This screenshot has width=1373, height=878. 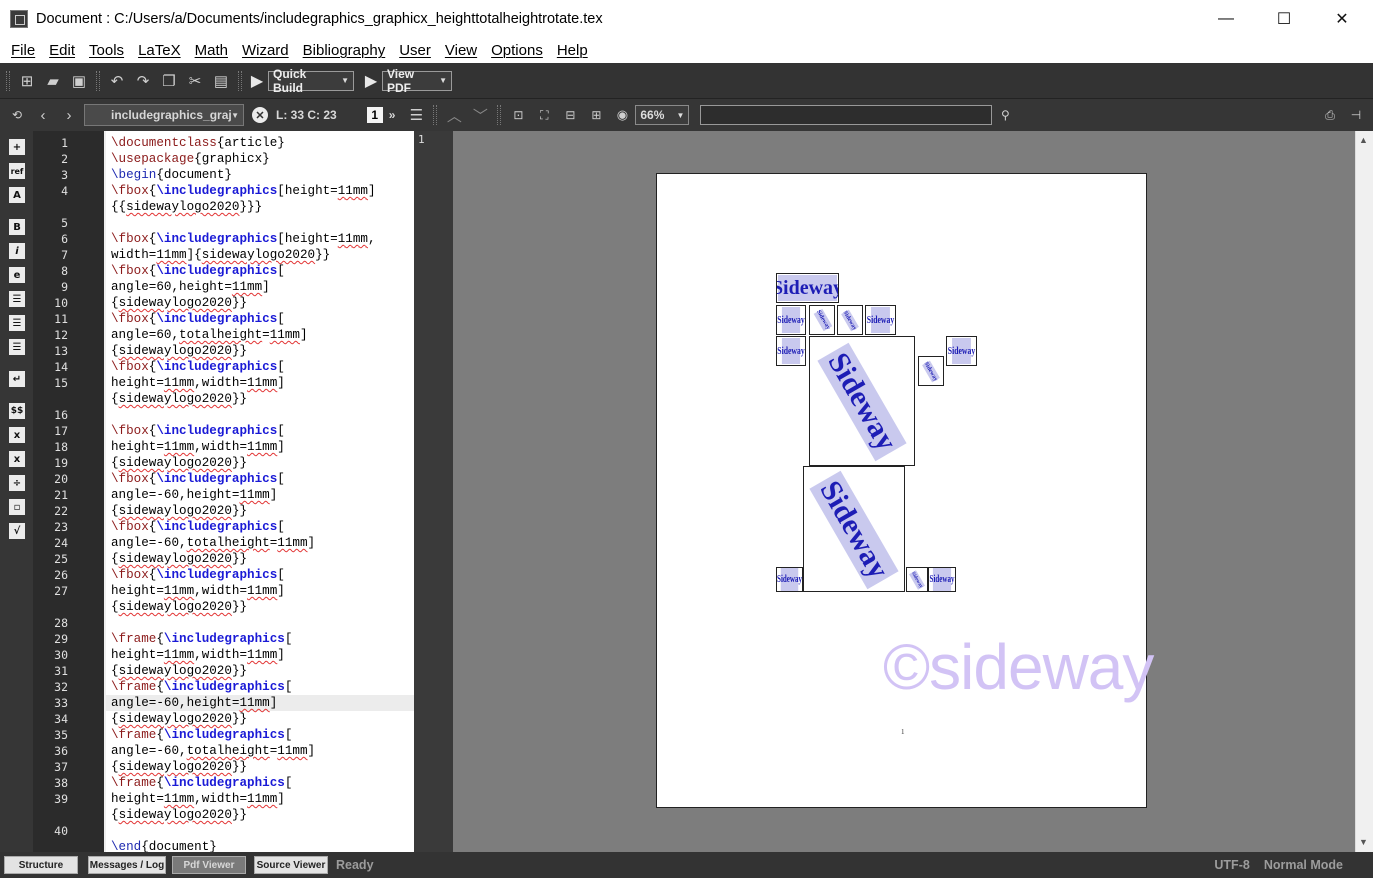 What do you see at coordinates (79, 81) in the screenshot?
I see `save-icon: ▣` at bounding box center [79, 81].